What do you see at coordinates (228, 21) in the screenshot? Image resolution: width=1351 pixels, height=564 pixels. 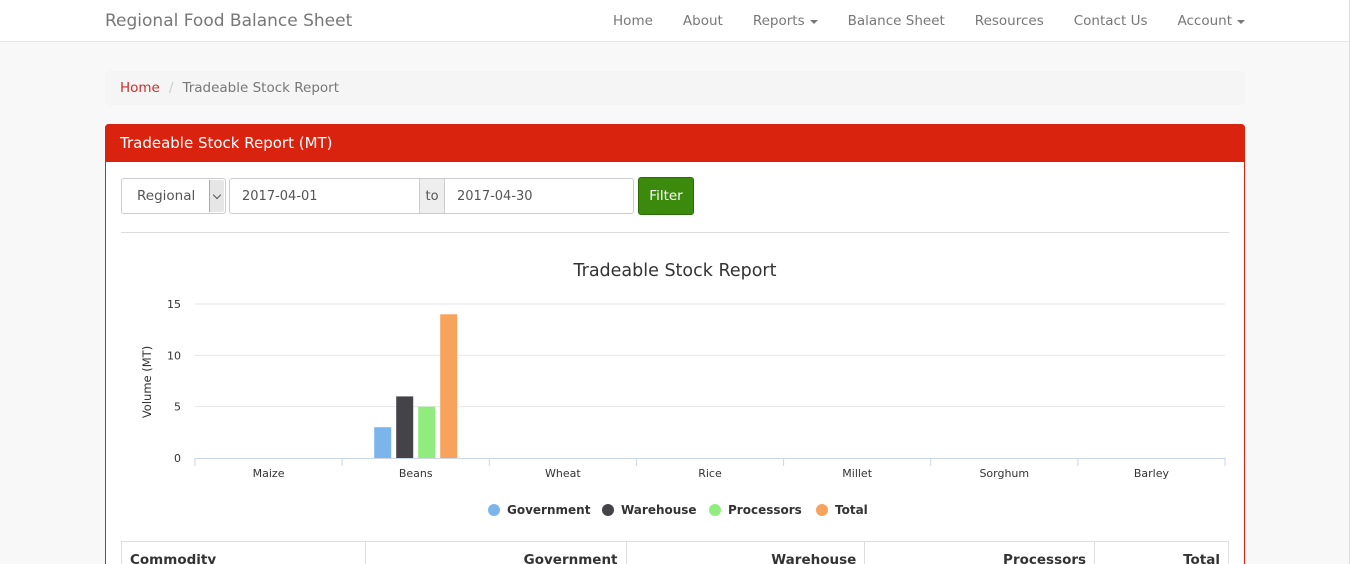 I see `brand-title: Regional Food Balance Sheet` at bounding box center [228, 21].